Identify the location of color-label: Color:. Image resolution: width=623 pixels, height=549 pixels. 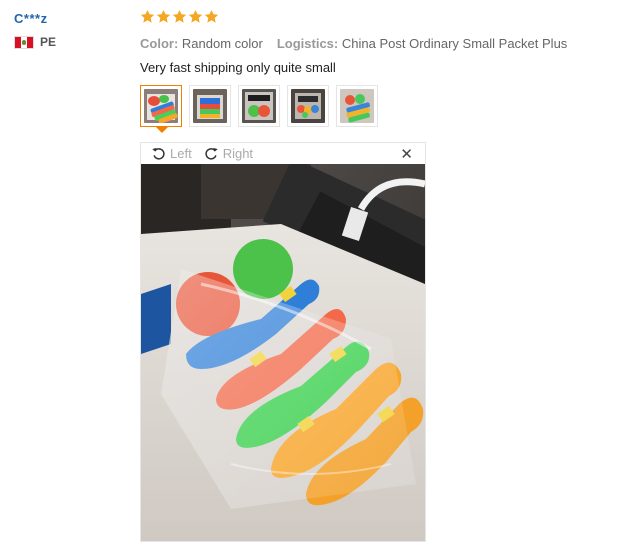
(159, 43).